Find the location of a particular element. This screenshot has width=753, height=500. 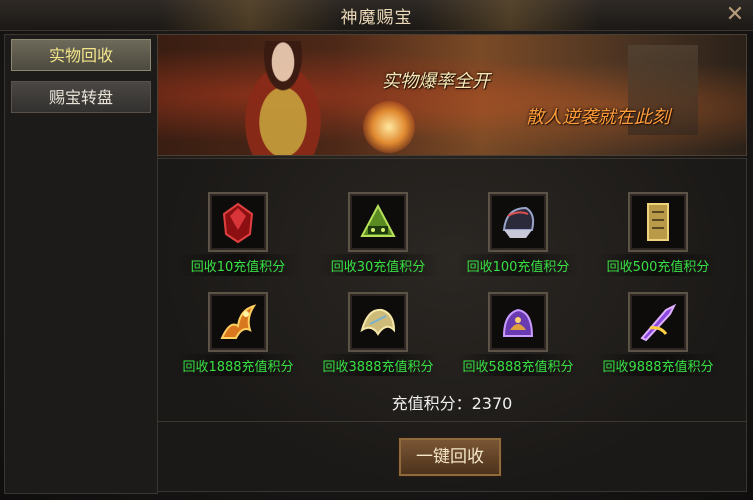

window-title: 神魔赐宝 is located at coordinates (376, 18).